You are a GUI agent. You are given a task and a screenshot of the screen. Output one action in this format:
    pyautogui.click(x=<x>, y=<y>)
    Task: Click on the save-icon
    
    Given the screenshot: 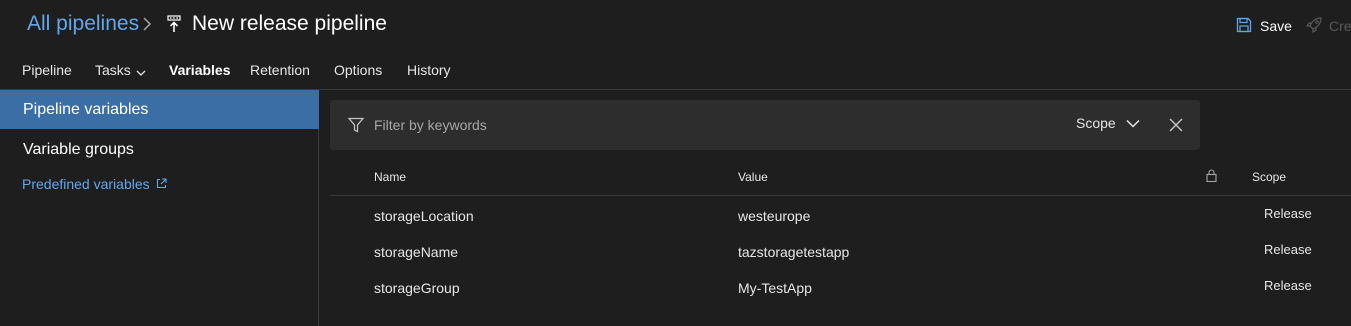 What is the action you would take?
    pyautogui.click(x=1244, y=26)
    